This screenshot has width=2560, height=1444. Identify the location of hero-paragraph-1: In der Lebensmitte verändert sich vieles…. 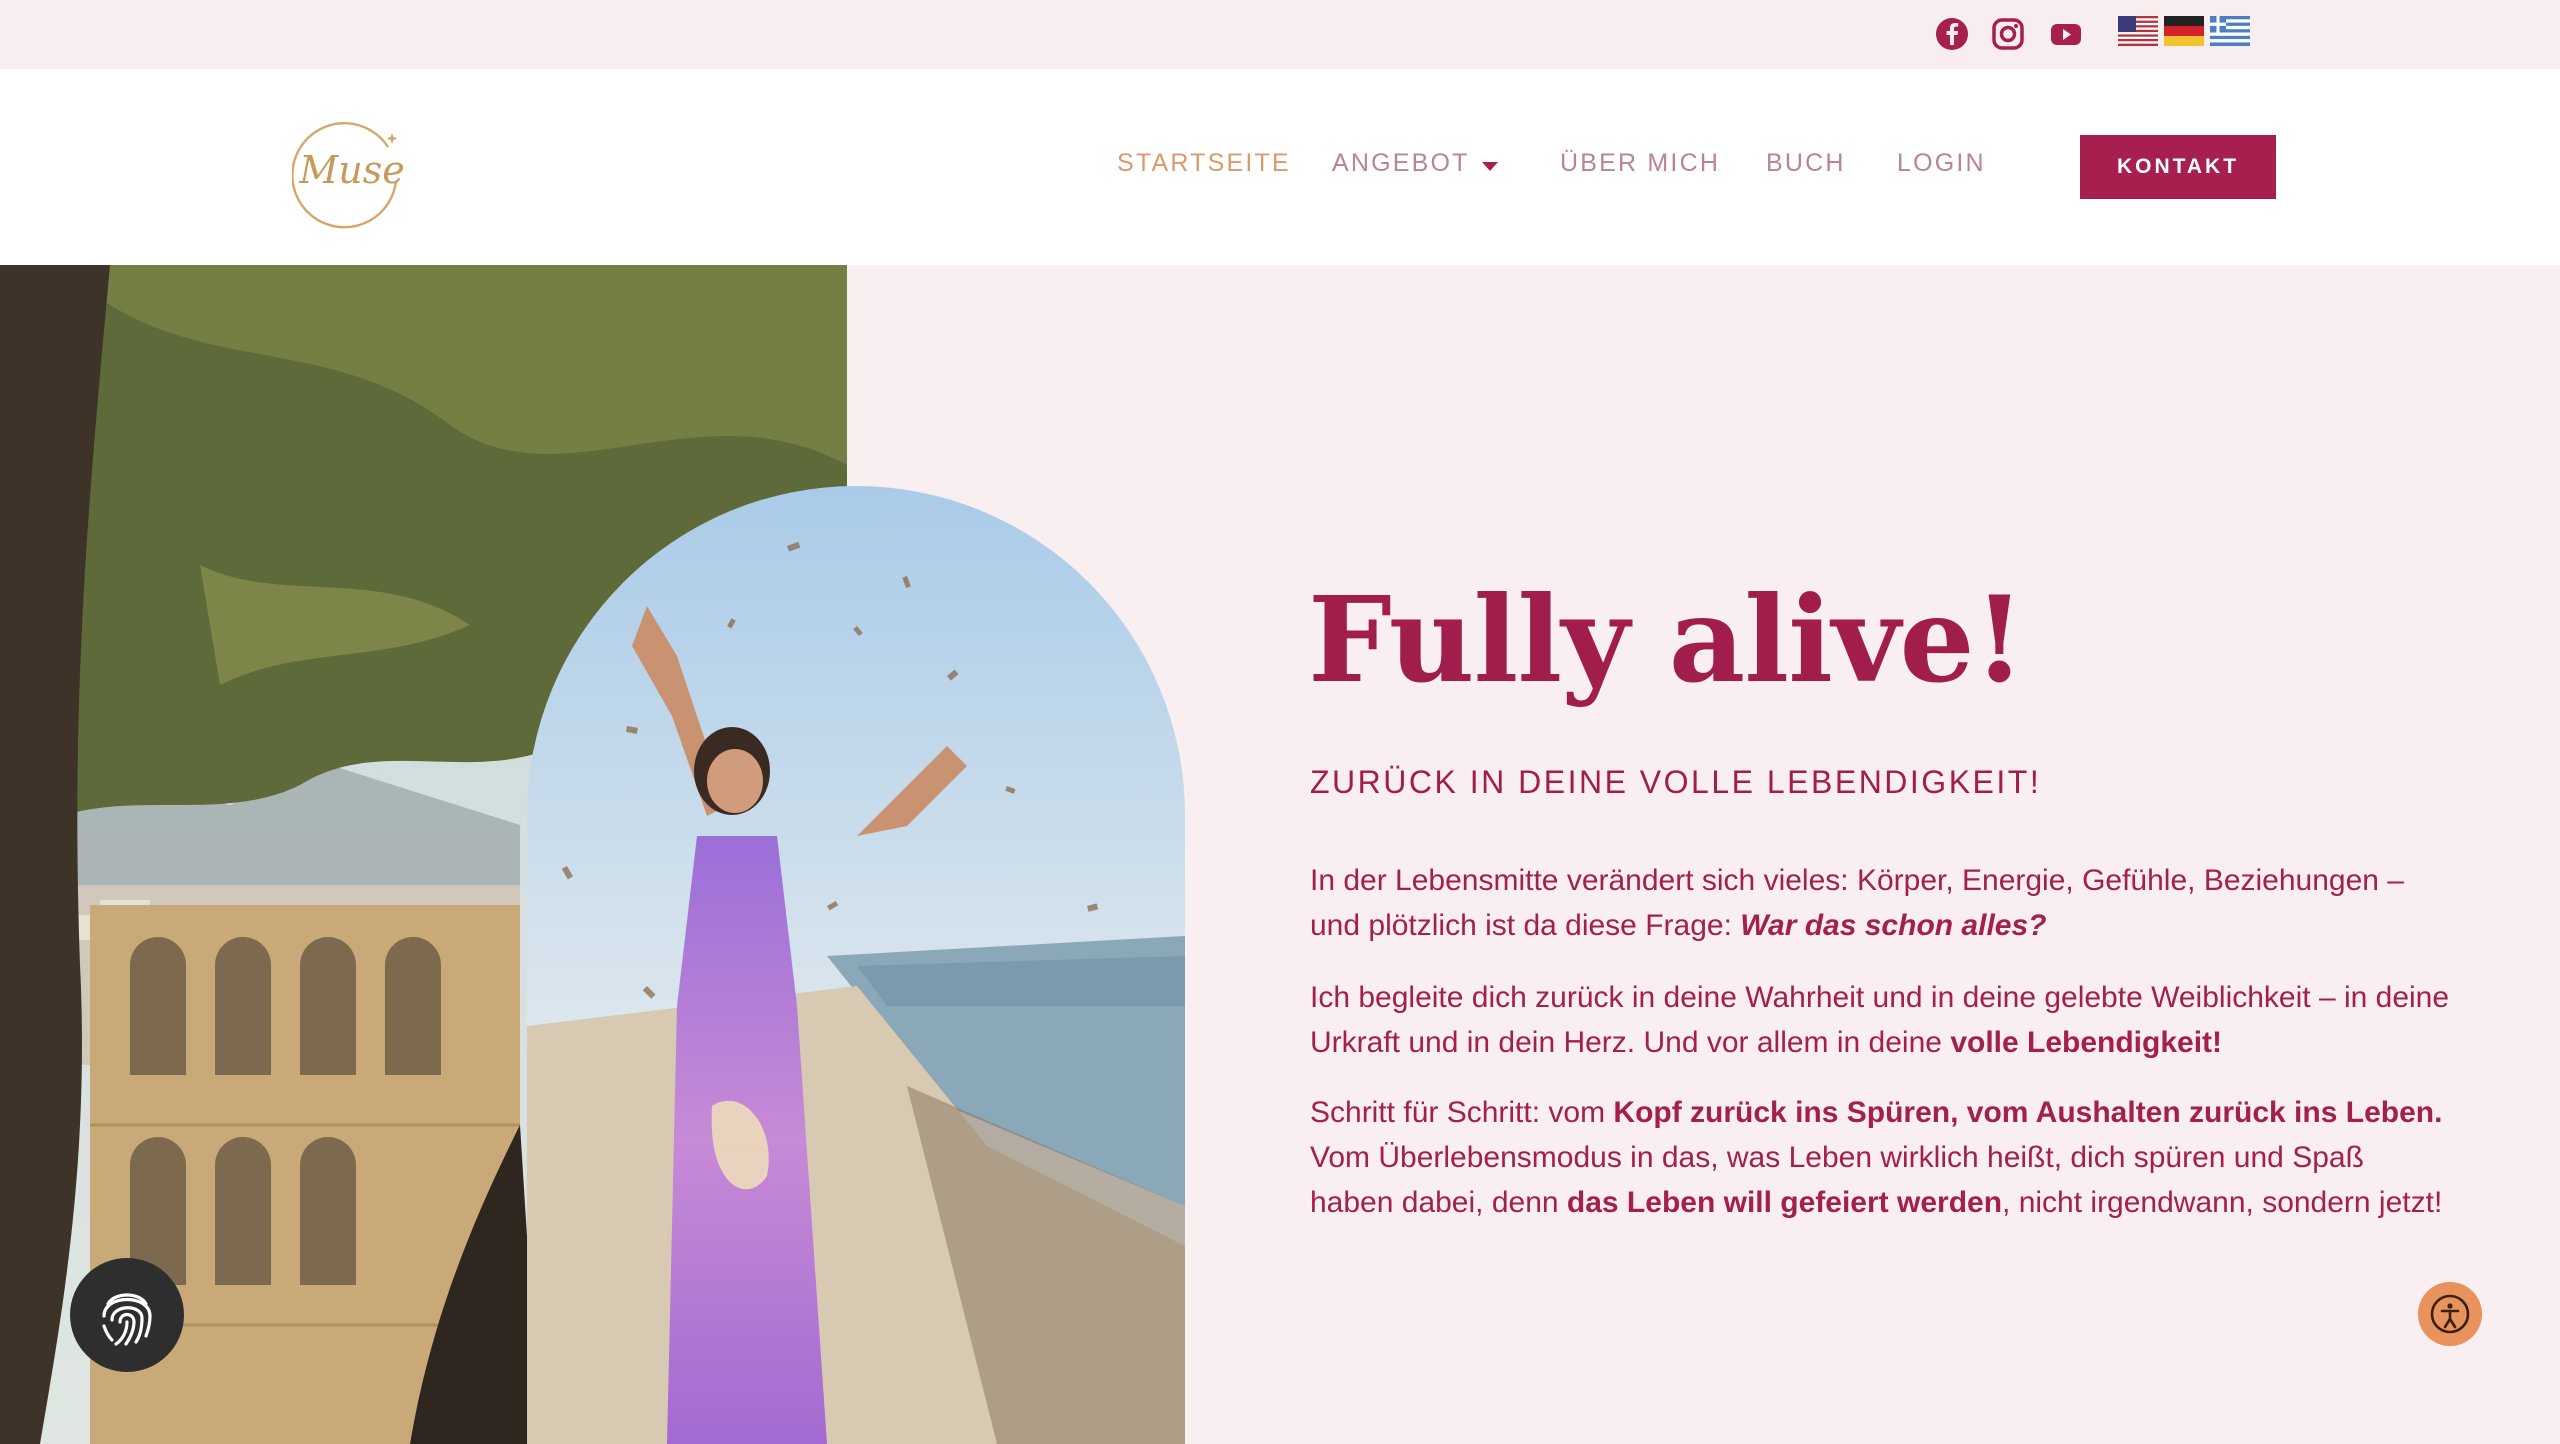
(1880, 903).